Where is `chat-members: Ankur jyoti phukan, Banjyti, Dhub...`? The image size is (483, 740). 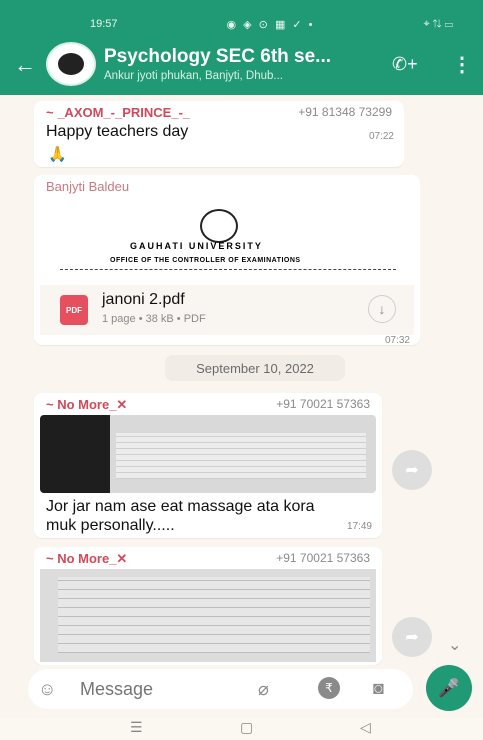
chat-members: Ankur jyoti phukan, Banjyti, Dhub... is located at coordinates (239, 76).